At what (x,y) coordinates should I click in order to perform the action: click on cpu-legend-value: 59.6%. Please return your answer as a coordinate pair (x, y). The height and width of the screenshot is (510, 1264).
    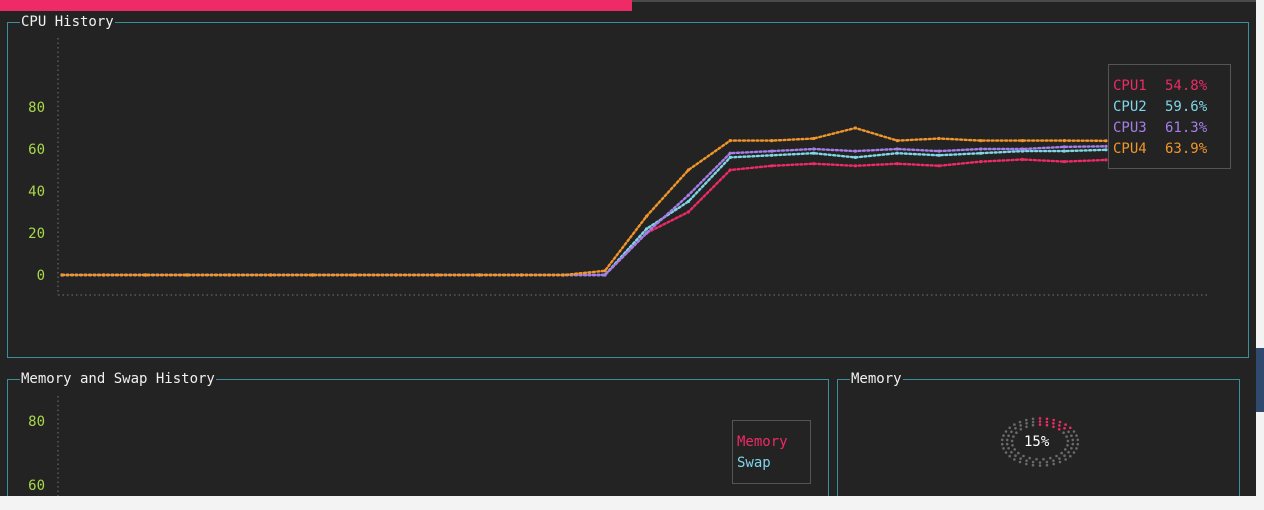
    Looking at the image, I should click on (1186, 107).